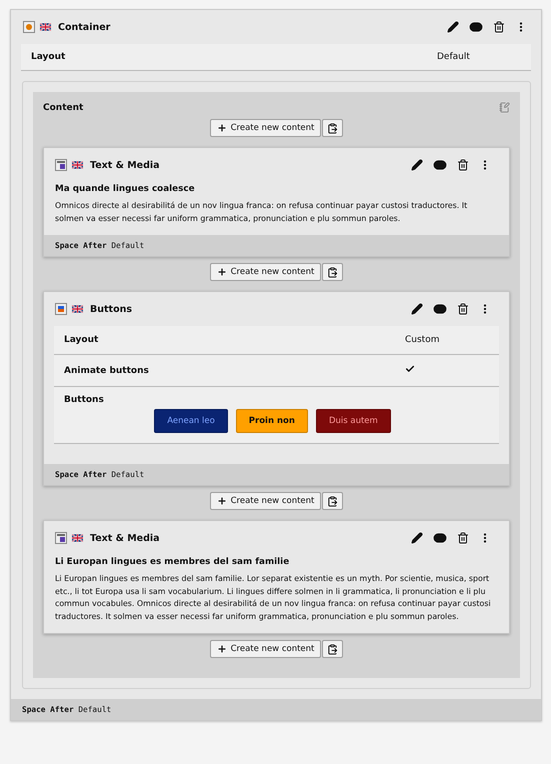 The image size is (551, 764). I want to click on field-value: Default, so click(454, 57).